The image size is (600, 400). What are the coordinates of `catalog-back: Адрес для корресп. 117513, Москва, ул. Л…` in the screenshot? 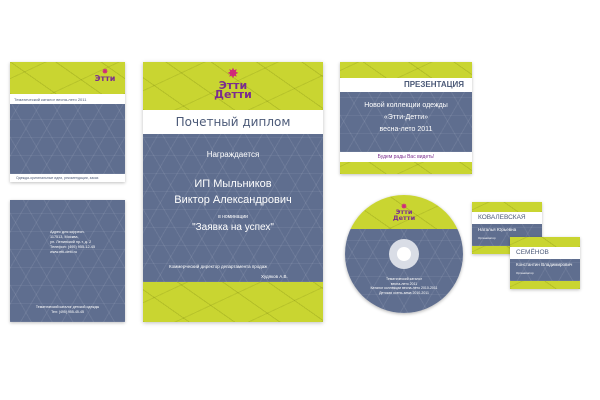 It's located at (67, 261).